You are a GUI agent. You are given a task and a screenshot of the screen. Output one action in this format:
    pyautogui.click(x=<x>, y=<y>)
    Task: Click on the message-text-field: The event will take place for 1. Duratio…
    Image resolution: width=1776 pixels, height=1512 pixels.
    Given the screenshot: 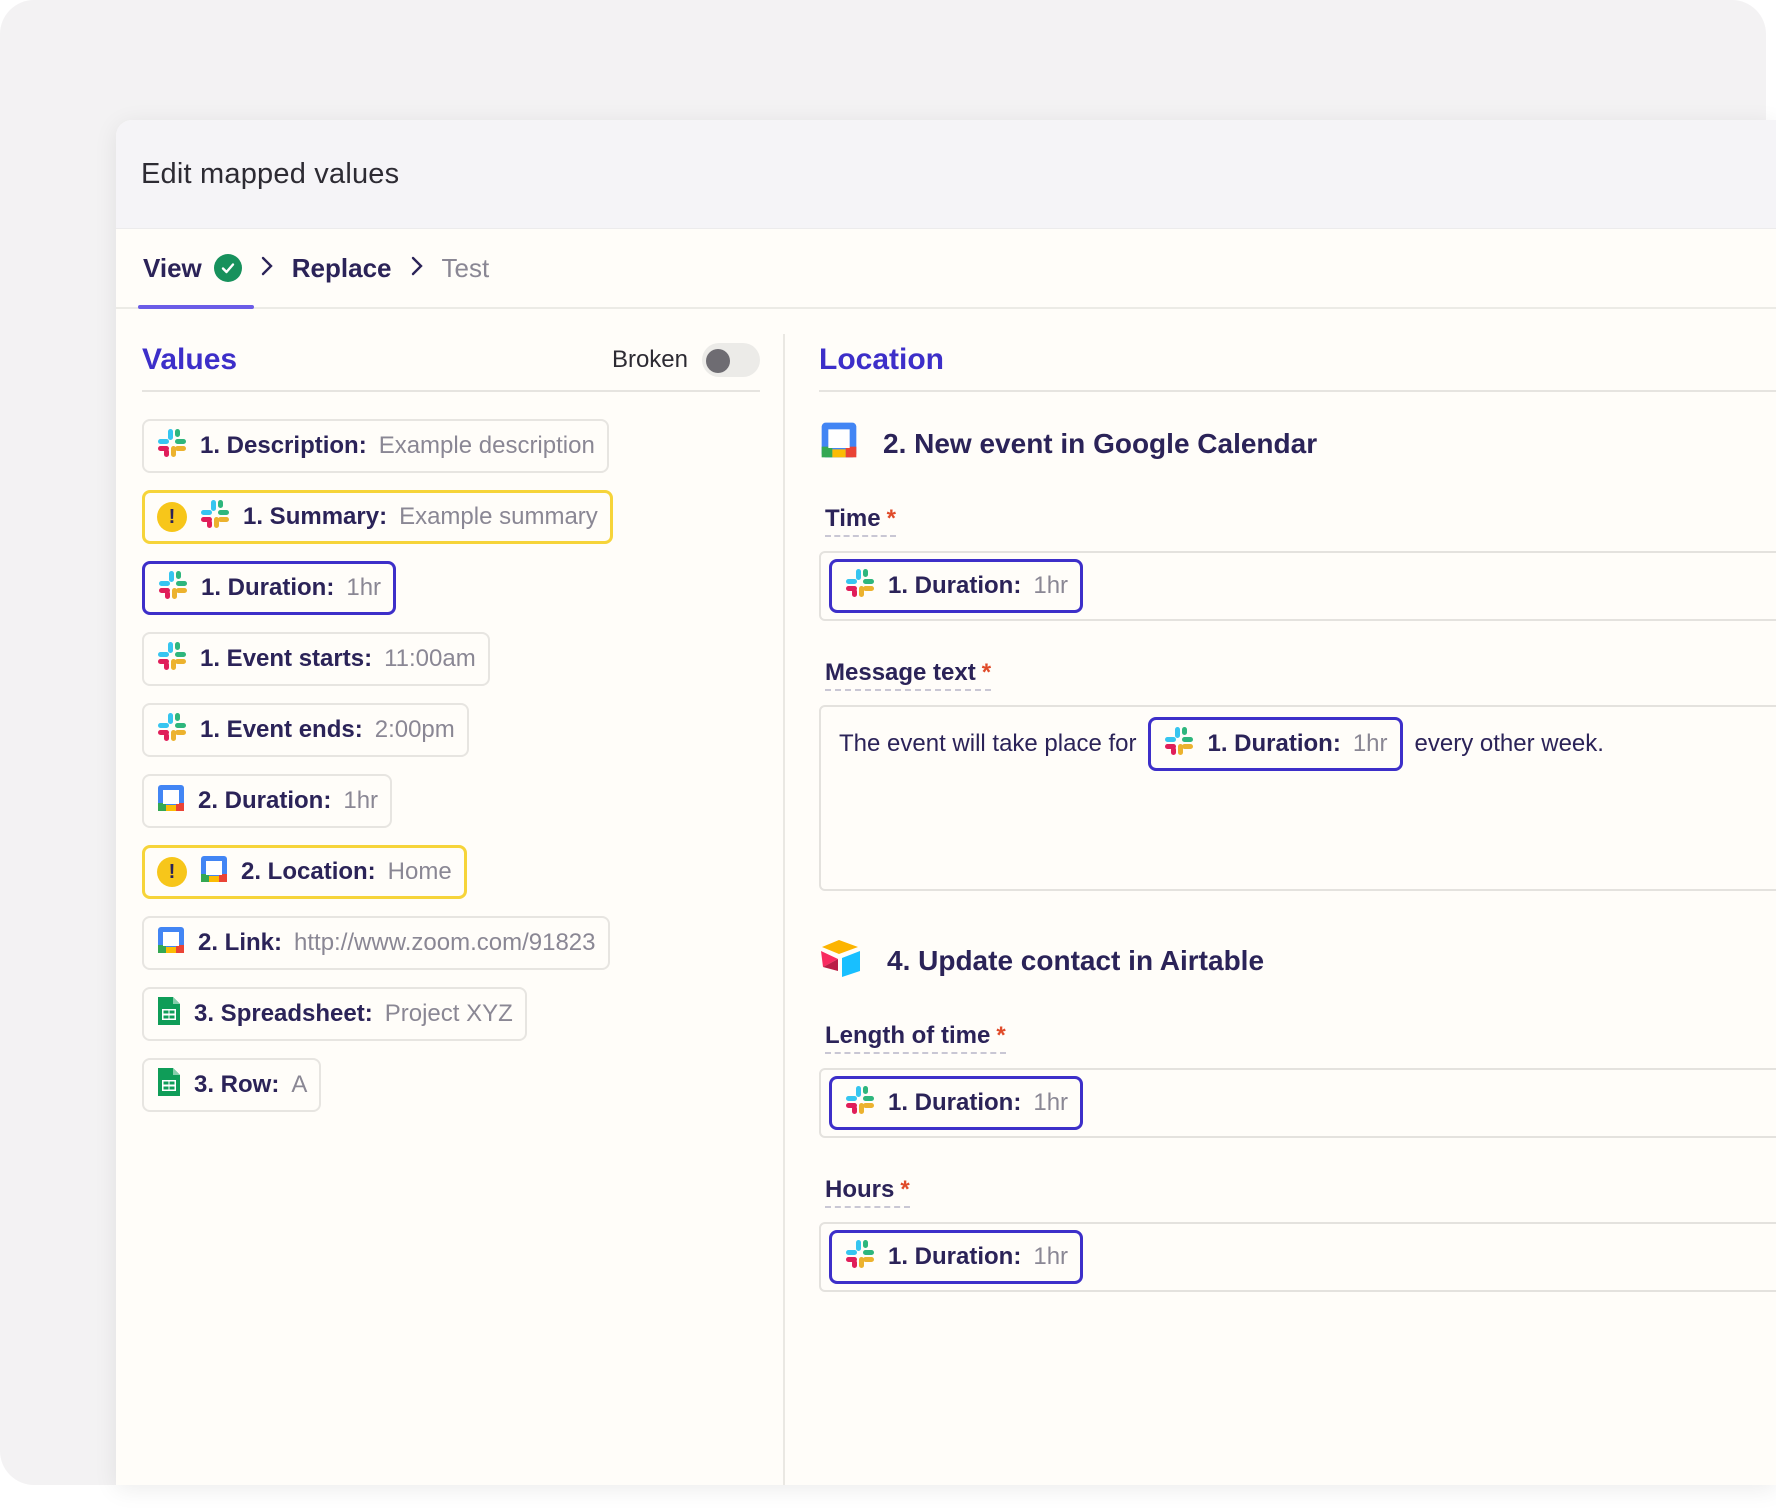 What is the action you would take?
    pyautogui.click(x=1297, y=798)
    